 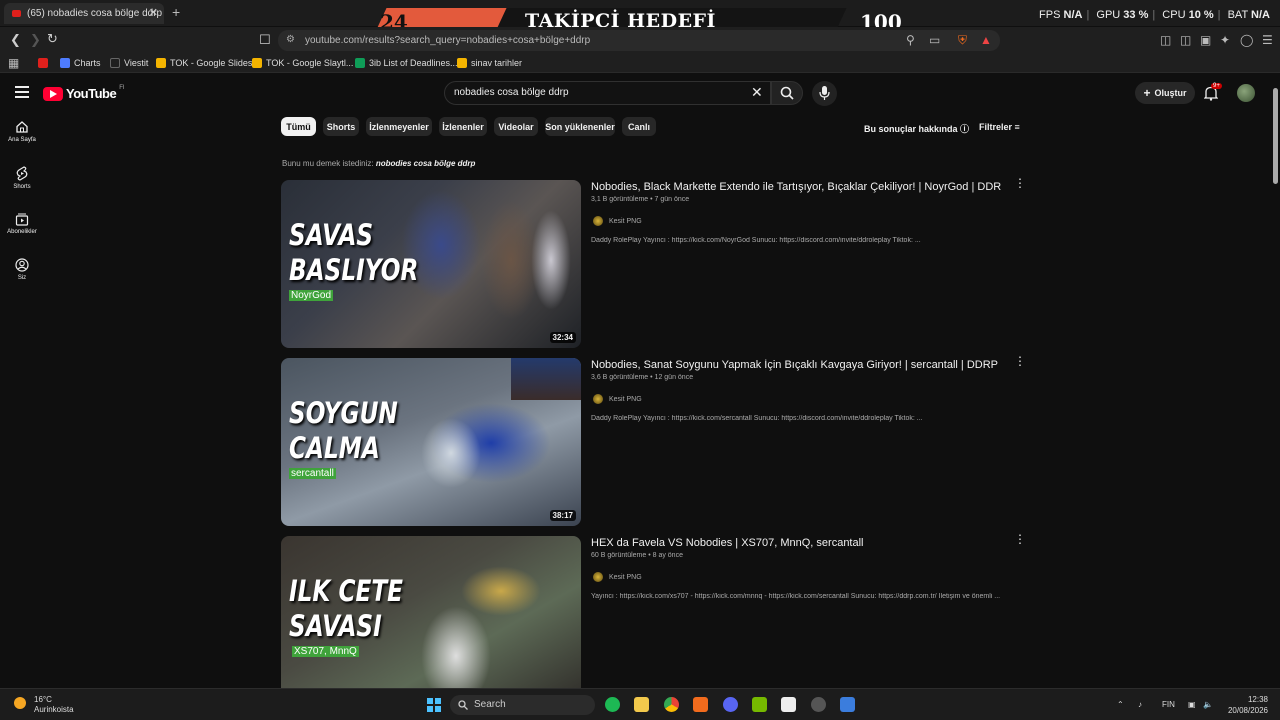 I want to click on bookmark-sinav: sinav tarihler, so click(x=489, y=63).